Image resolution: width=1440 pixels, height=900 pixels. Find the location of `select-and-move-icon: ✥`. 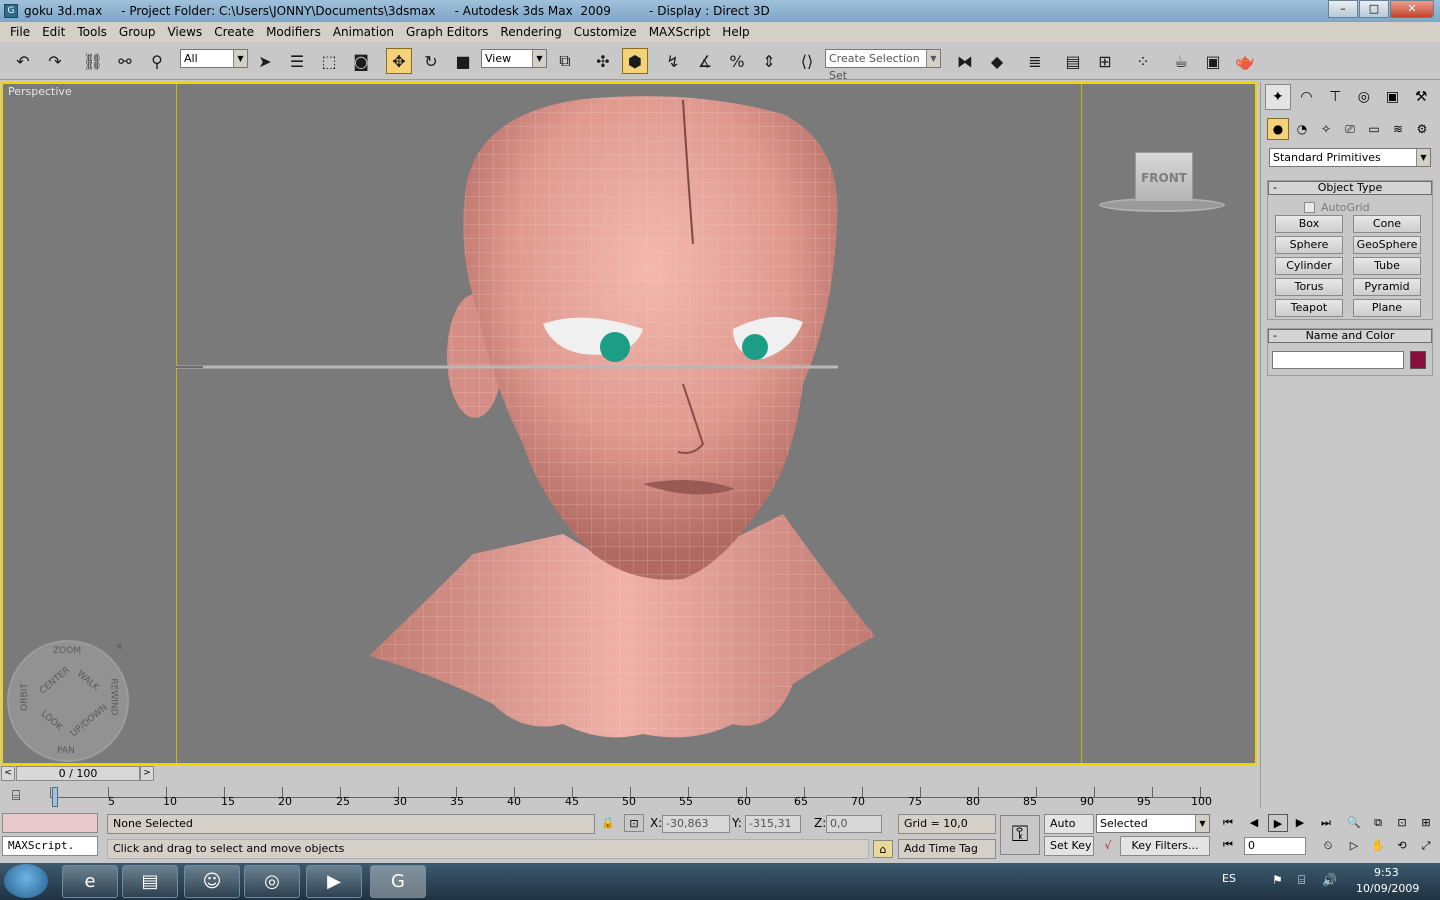

select-and-move-icon: ✥ is located at coordinates (399, 61).